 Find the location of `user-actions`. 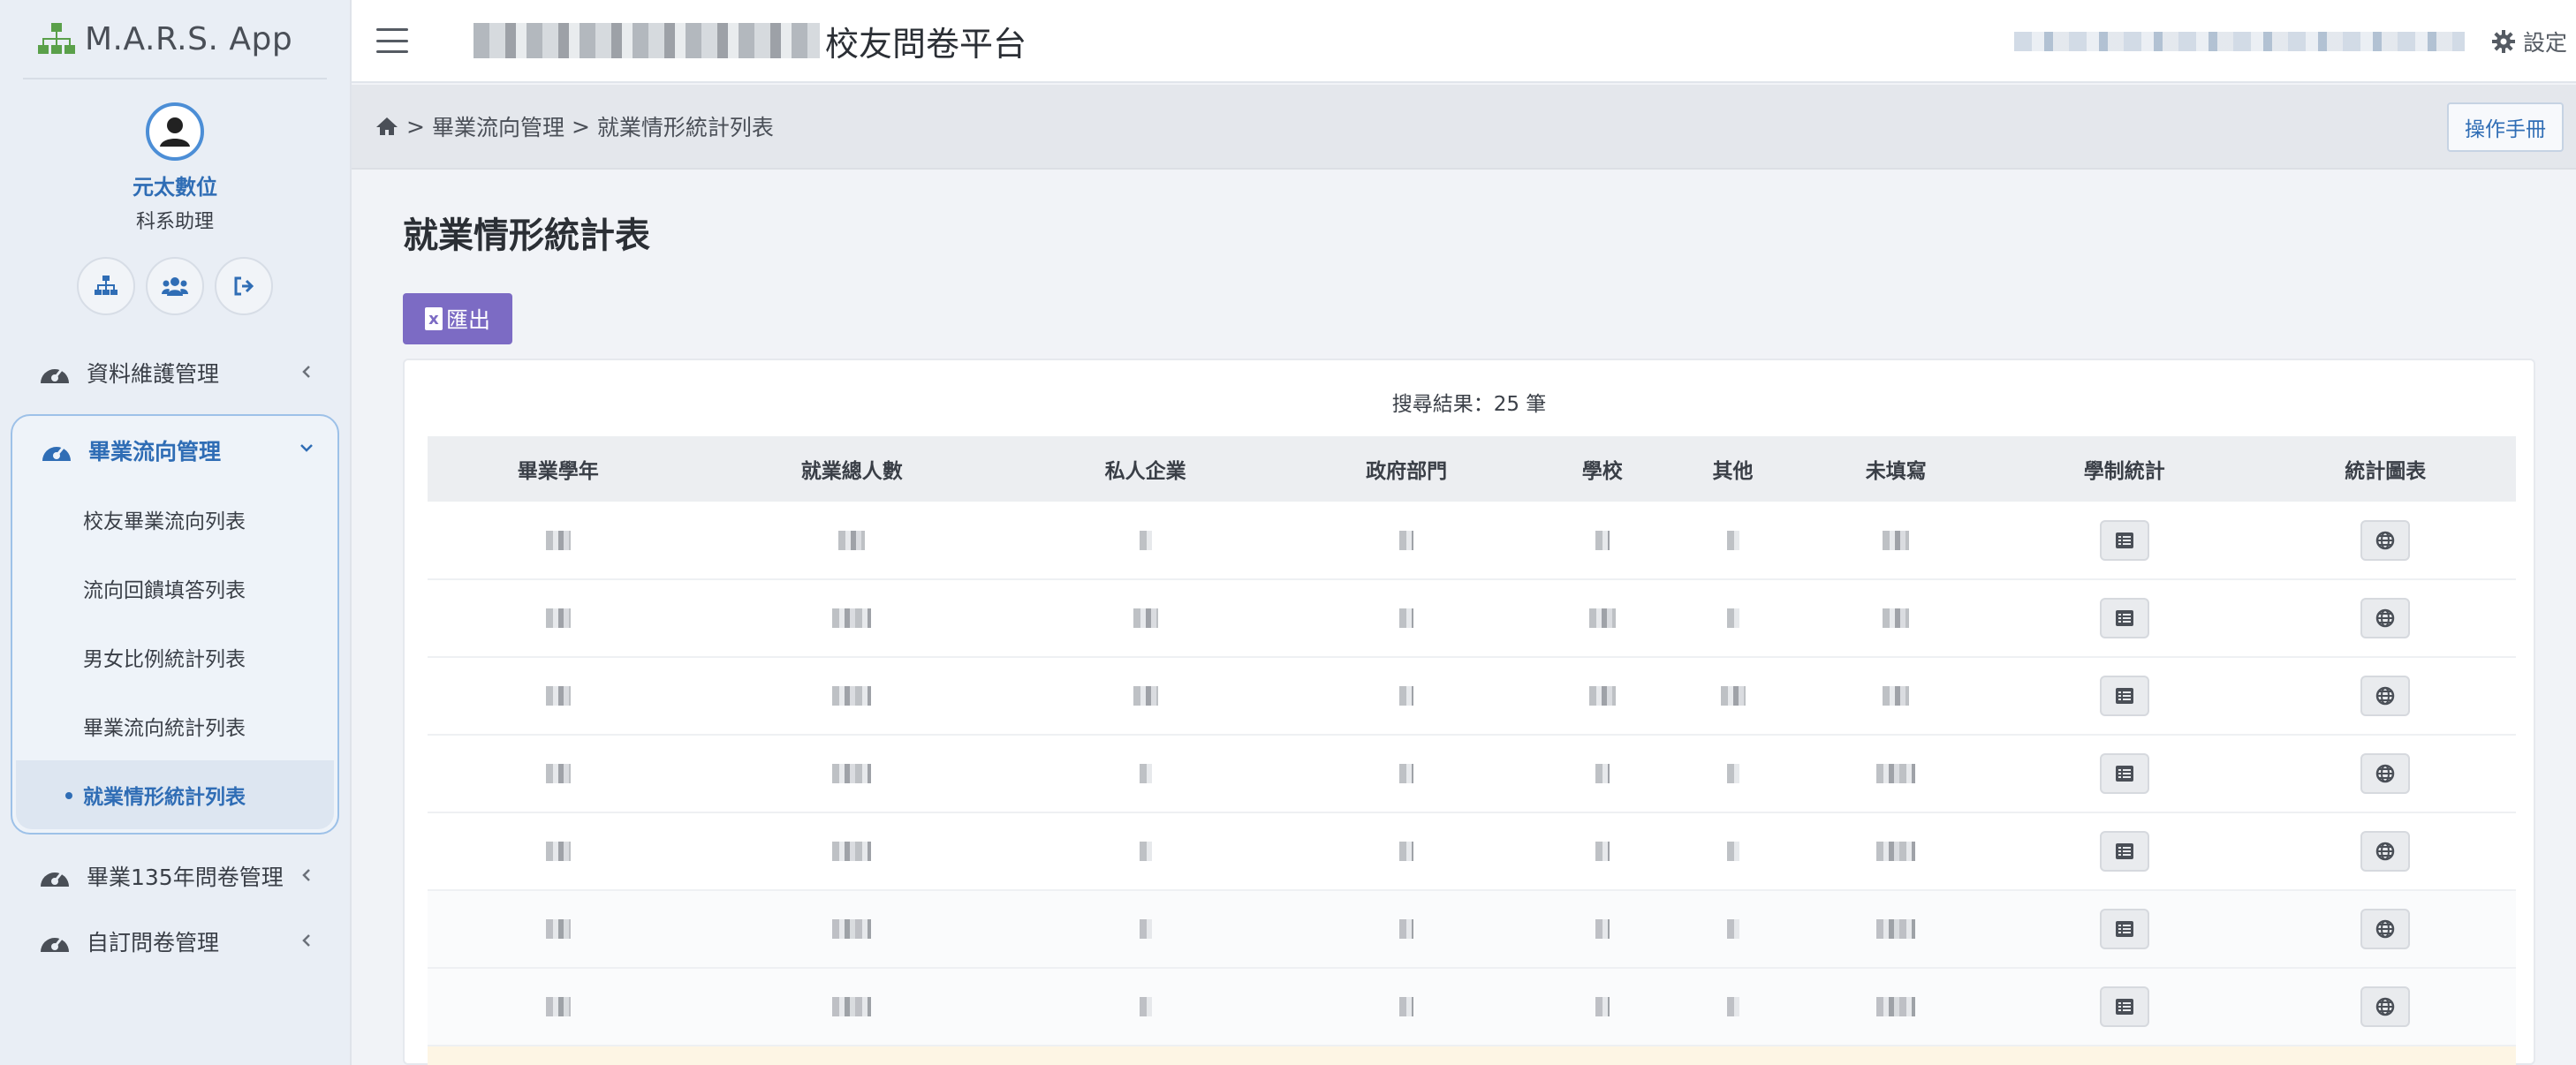

user-actions is located at coordinates (175, 286).